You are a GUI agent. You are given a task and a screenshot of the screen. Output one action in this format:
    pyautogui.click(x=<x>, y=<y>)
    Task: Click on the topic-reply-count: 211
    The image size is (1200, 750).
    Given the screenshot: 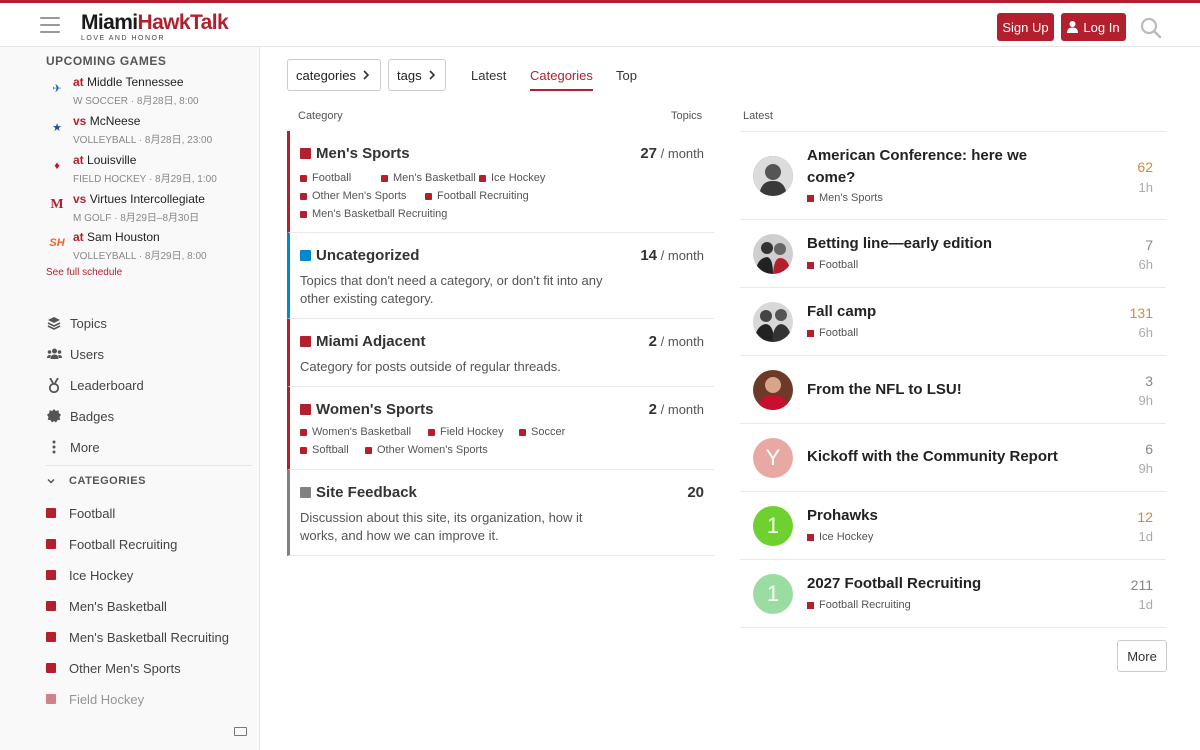 What is the action you would take?
    pyautogui.click(x=1142, y=585)
    